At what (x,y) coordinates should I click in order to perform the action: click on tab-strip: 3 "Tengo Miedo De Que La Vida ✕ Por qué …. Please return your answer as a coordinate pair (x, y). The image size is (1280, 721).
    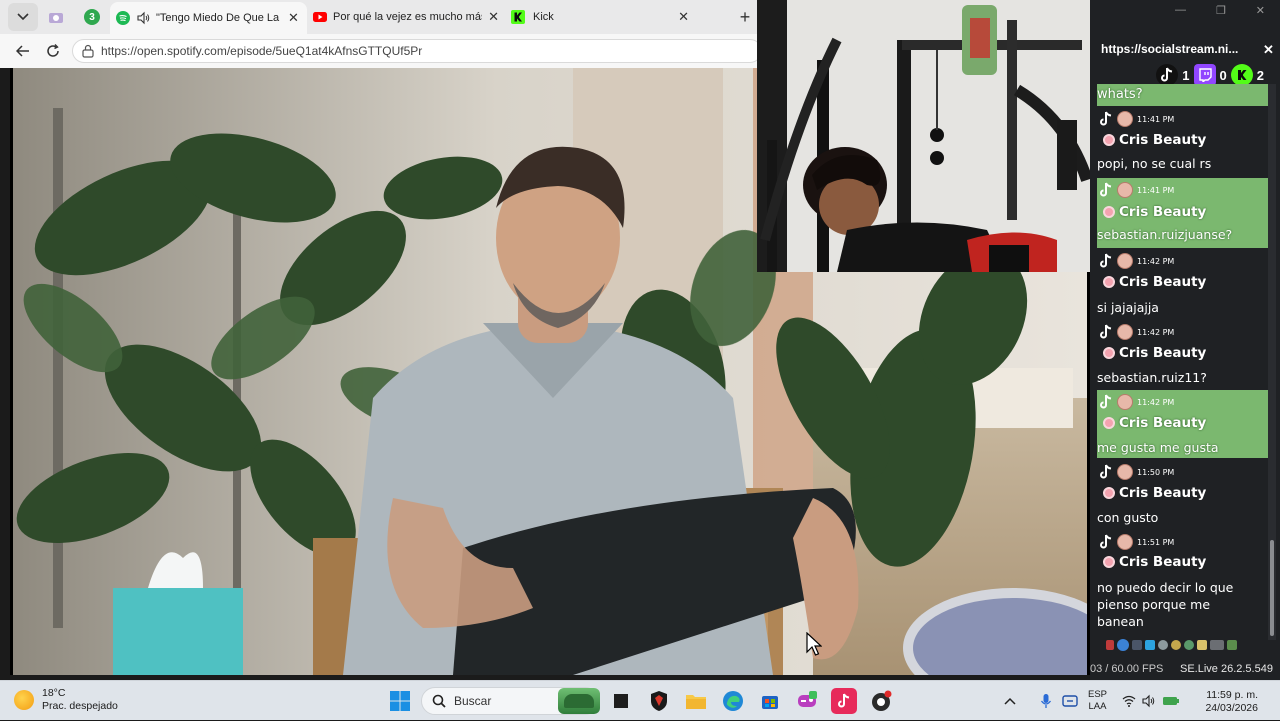
    Looking at the image, I should click on (378, 17).